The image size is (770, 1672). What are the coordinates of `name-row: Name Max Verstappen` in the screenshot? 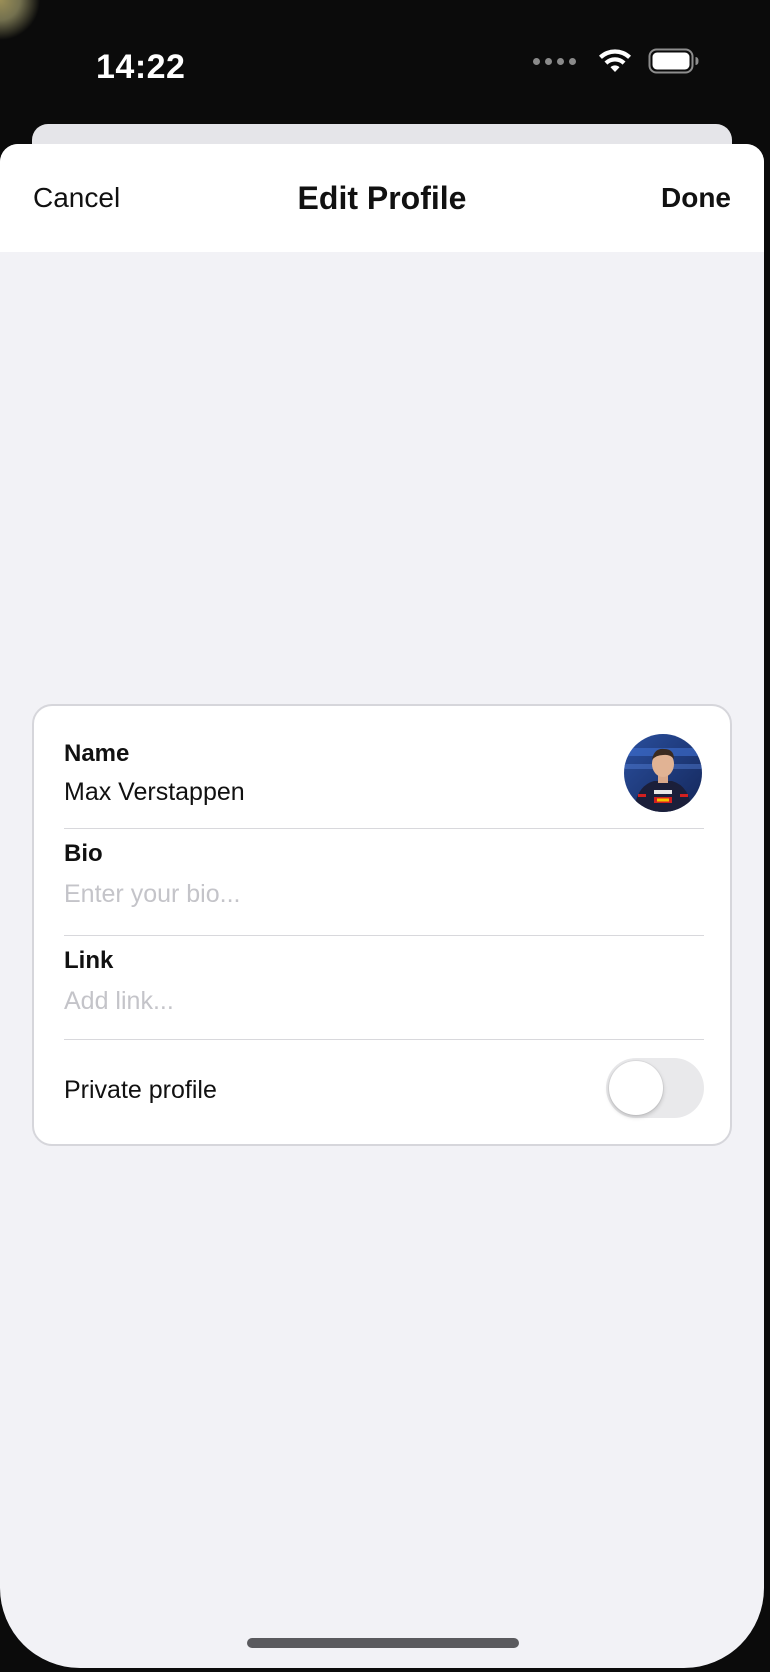 It's located at (384, 773).